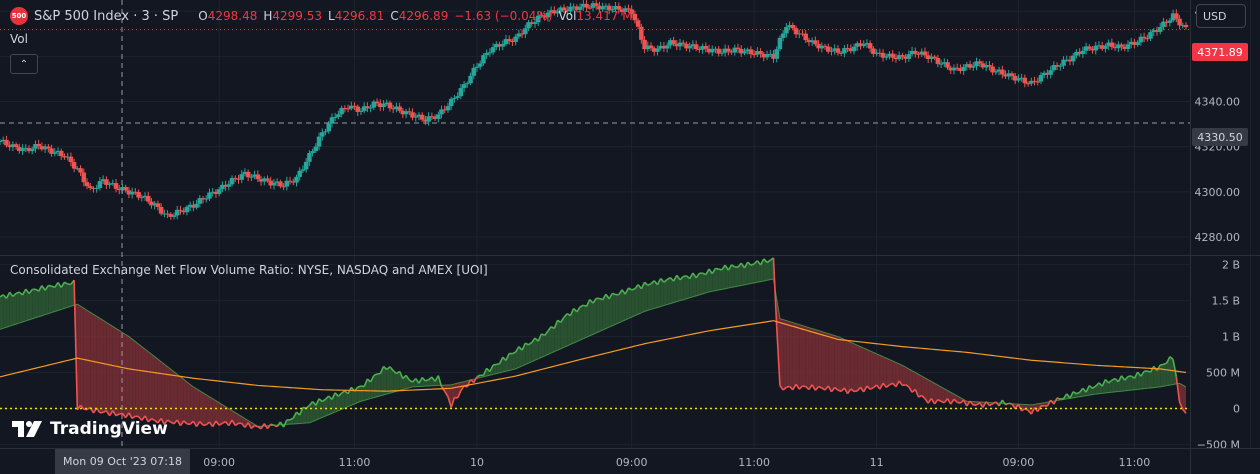  I want to click on x-tick-label: 09:00, so click(219, 462).